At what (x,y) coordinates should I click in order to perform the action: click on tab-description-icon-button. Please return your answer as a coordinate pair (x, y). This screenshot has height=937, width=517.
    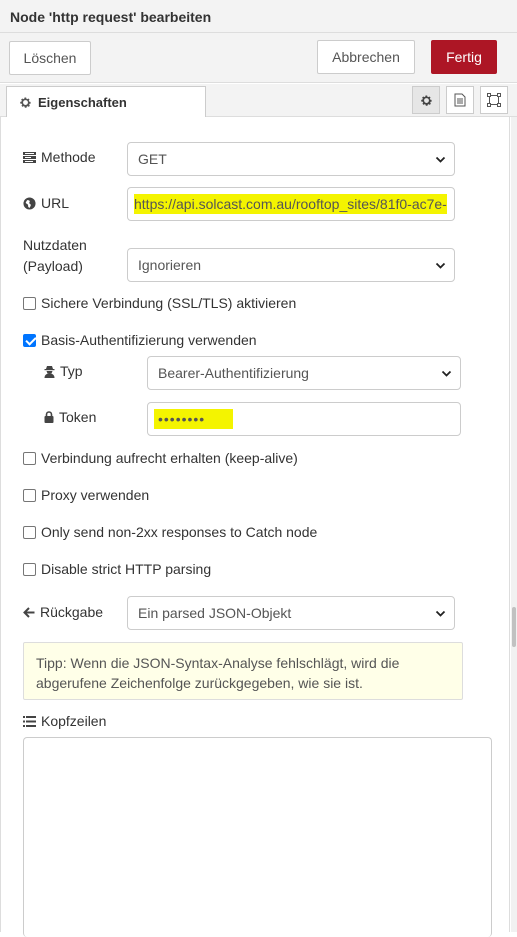
    Looking at the image, I should click on (460, 100).